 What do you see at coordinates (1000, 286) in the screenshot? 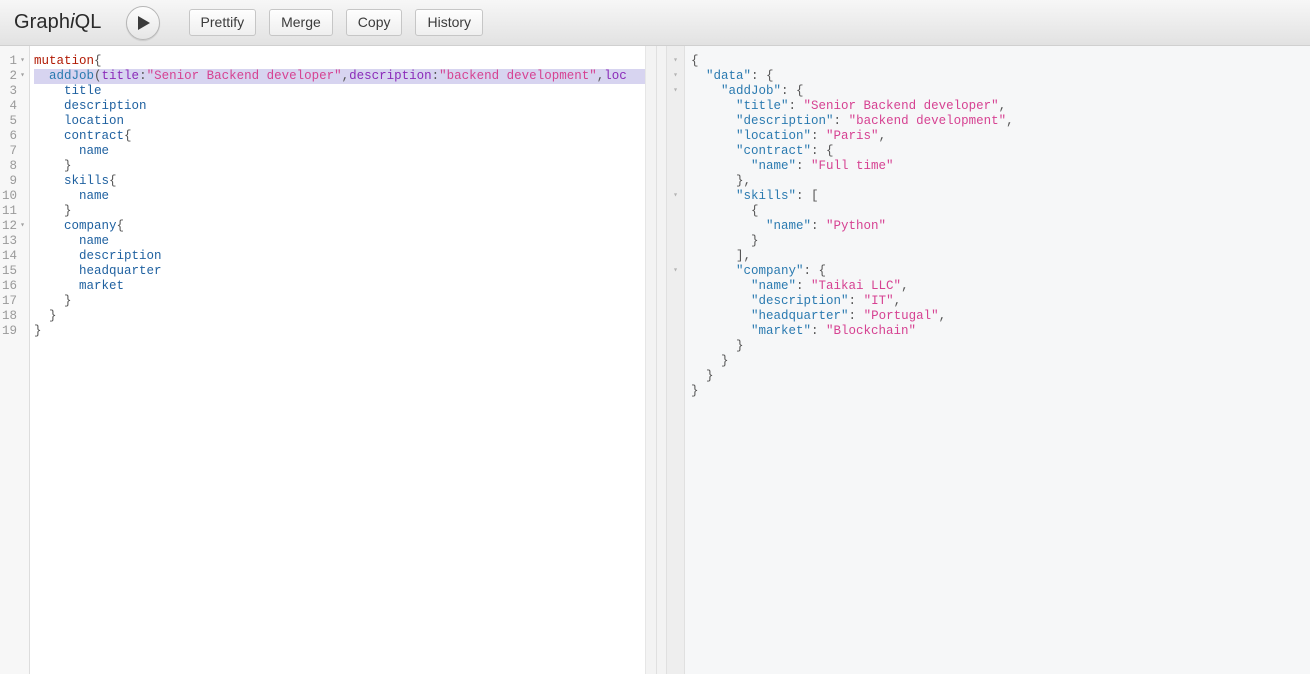
I see `result-line: "name": "Taikai LLC",` at bounding box center [1000, 286].